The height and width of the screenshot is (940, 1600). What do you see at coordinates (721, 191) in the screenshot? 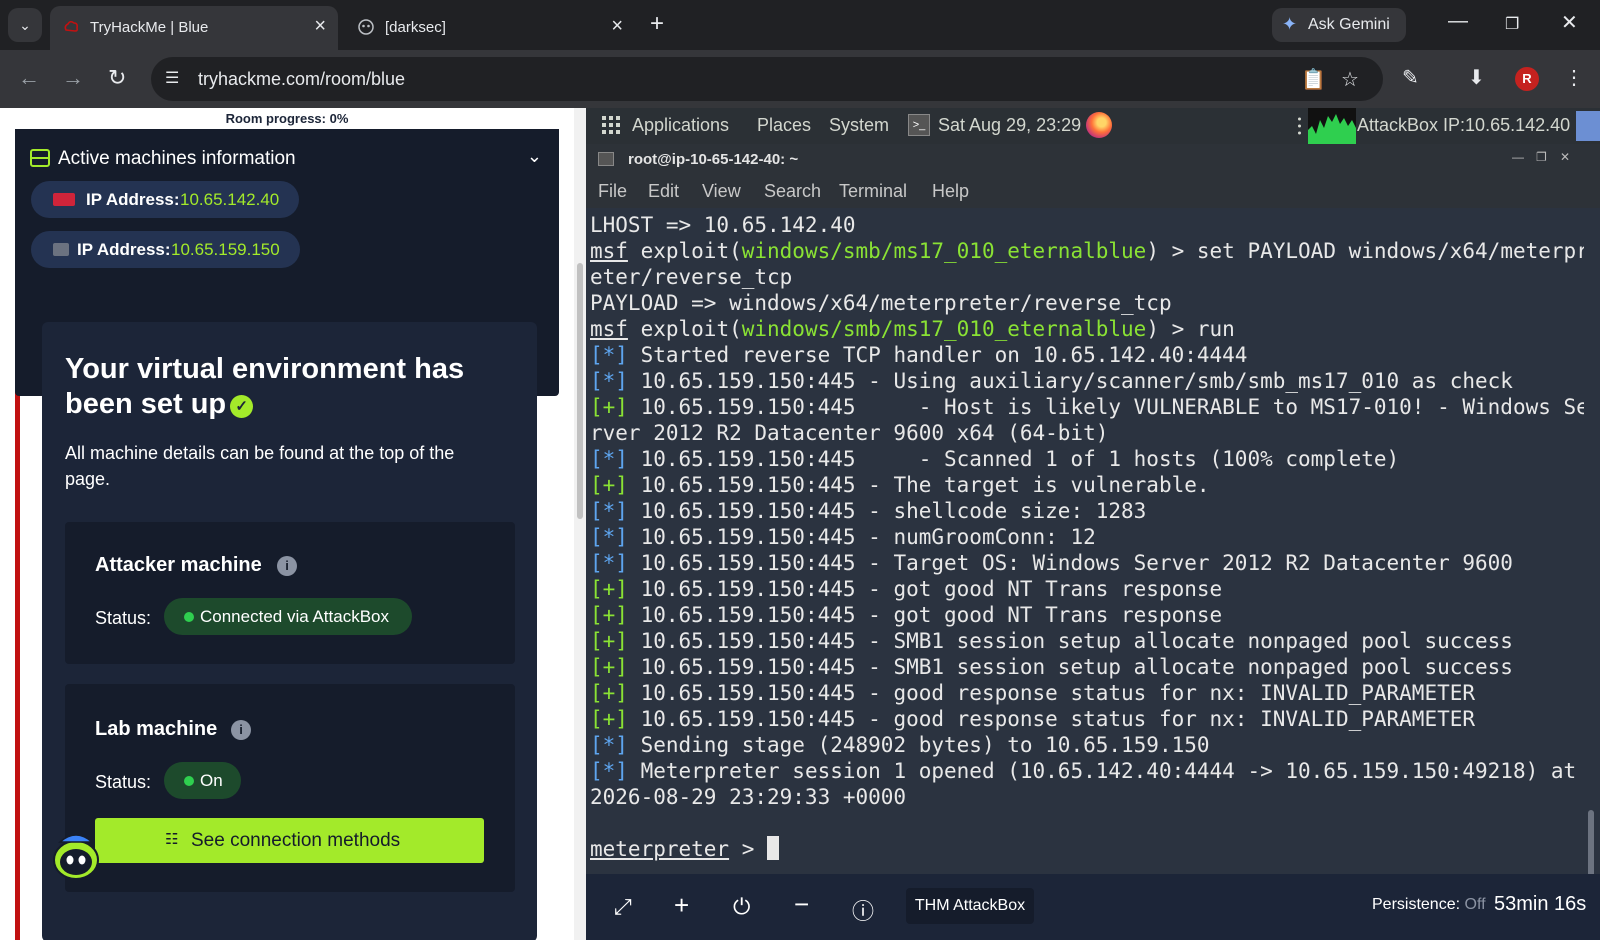
I see `menu-view: View` at bounding box center [721, 191].